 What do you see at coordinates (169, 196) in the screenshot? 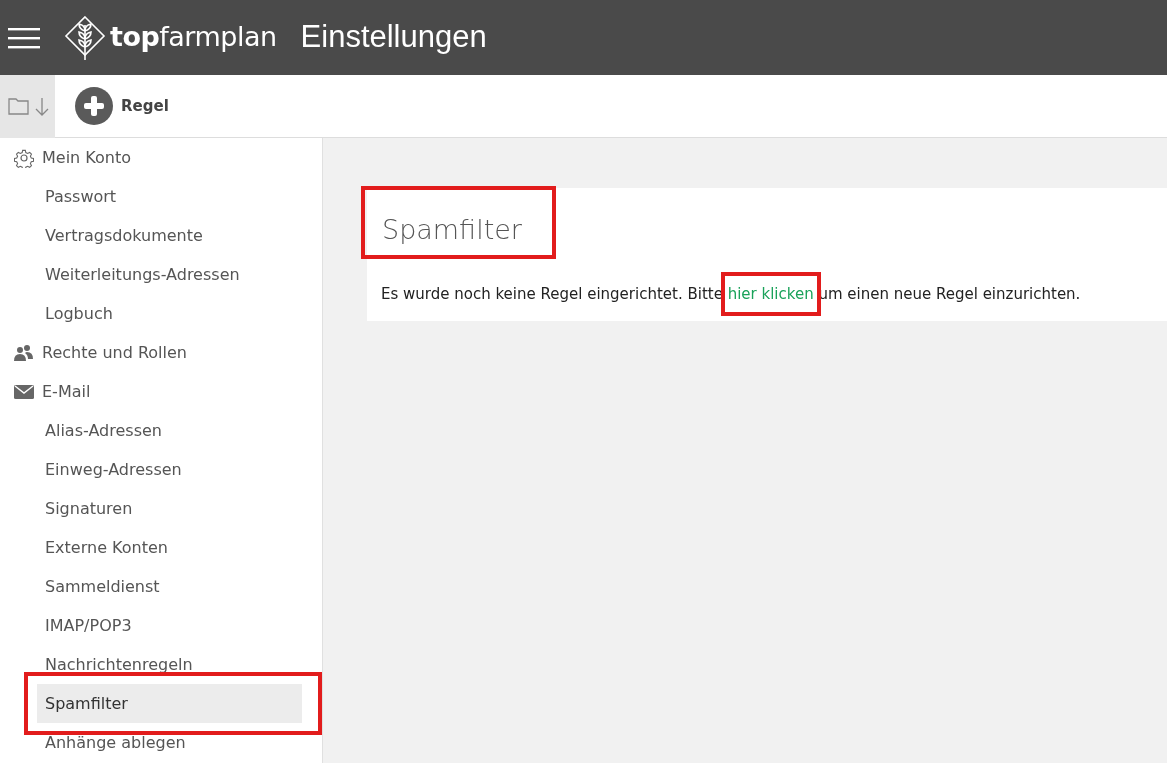
I see `sidebar-item: Passwort` at bounding box center [169, 196].